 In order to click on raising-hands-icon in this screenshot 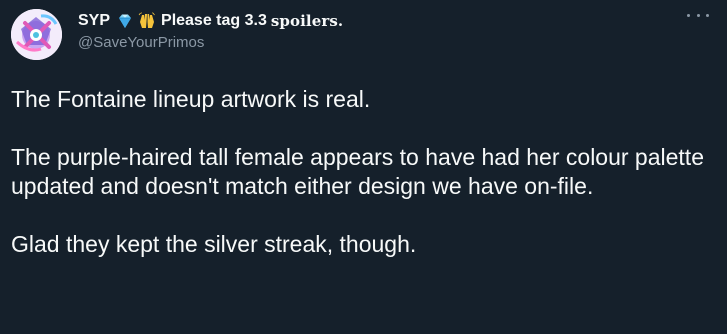, I will do `click(147, 21)`.